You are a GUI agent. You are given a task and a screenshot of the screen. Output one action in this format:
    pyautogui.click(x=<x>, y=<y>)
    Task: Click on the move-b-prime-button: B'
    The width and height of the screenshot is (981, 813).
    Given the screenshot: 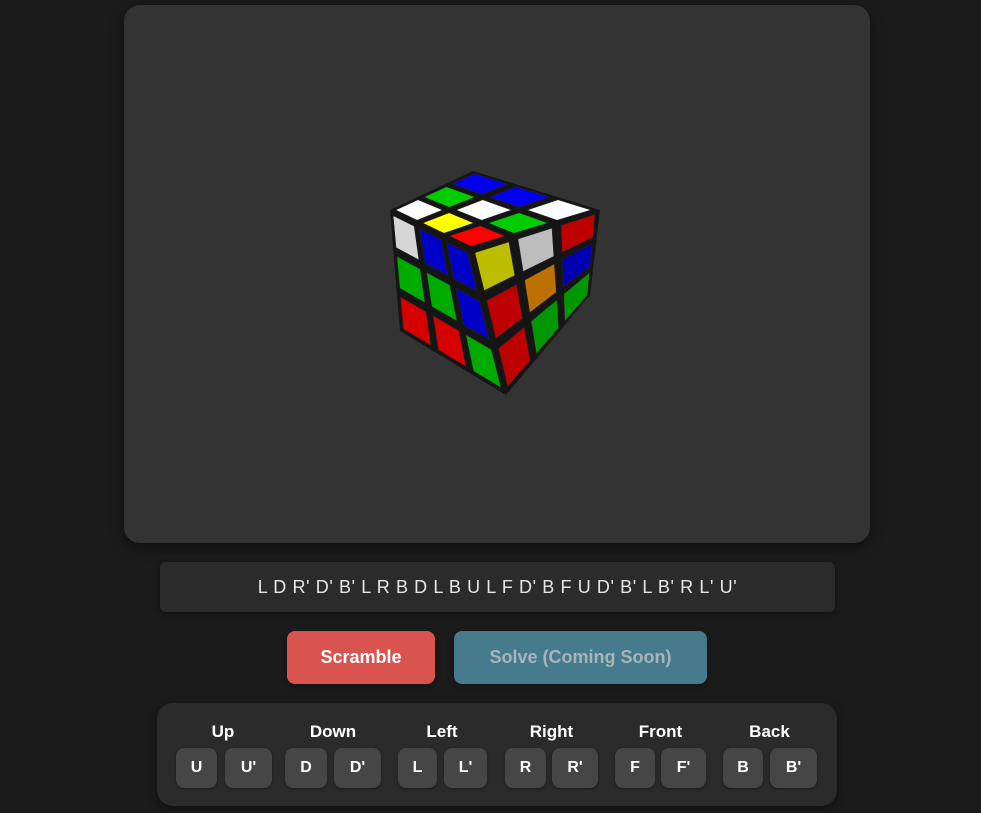 What is the action you would take?
    pyautogui.click(x=793, y=768)
    